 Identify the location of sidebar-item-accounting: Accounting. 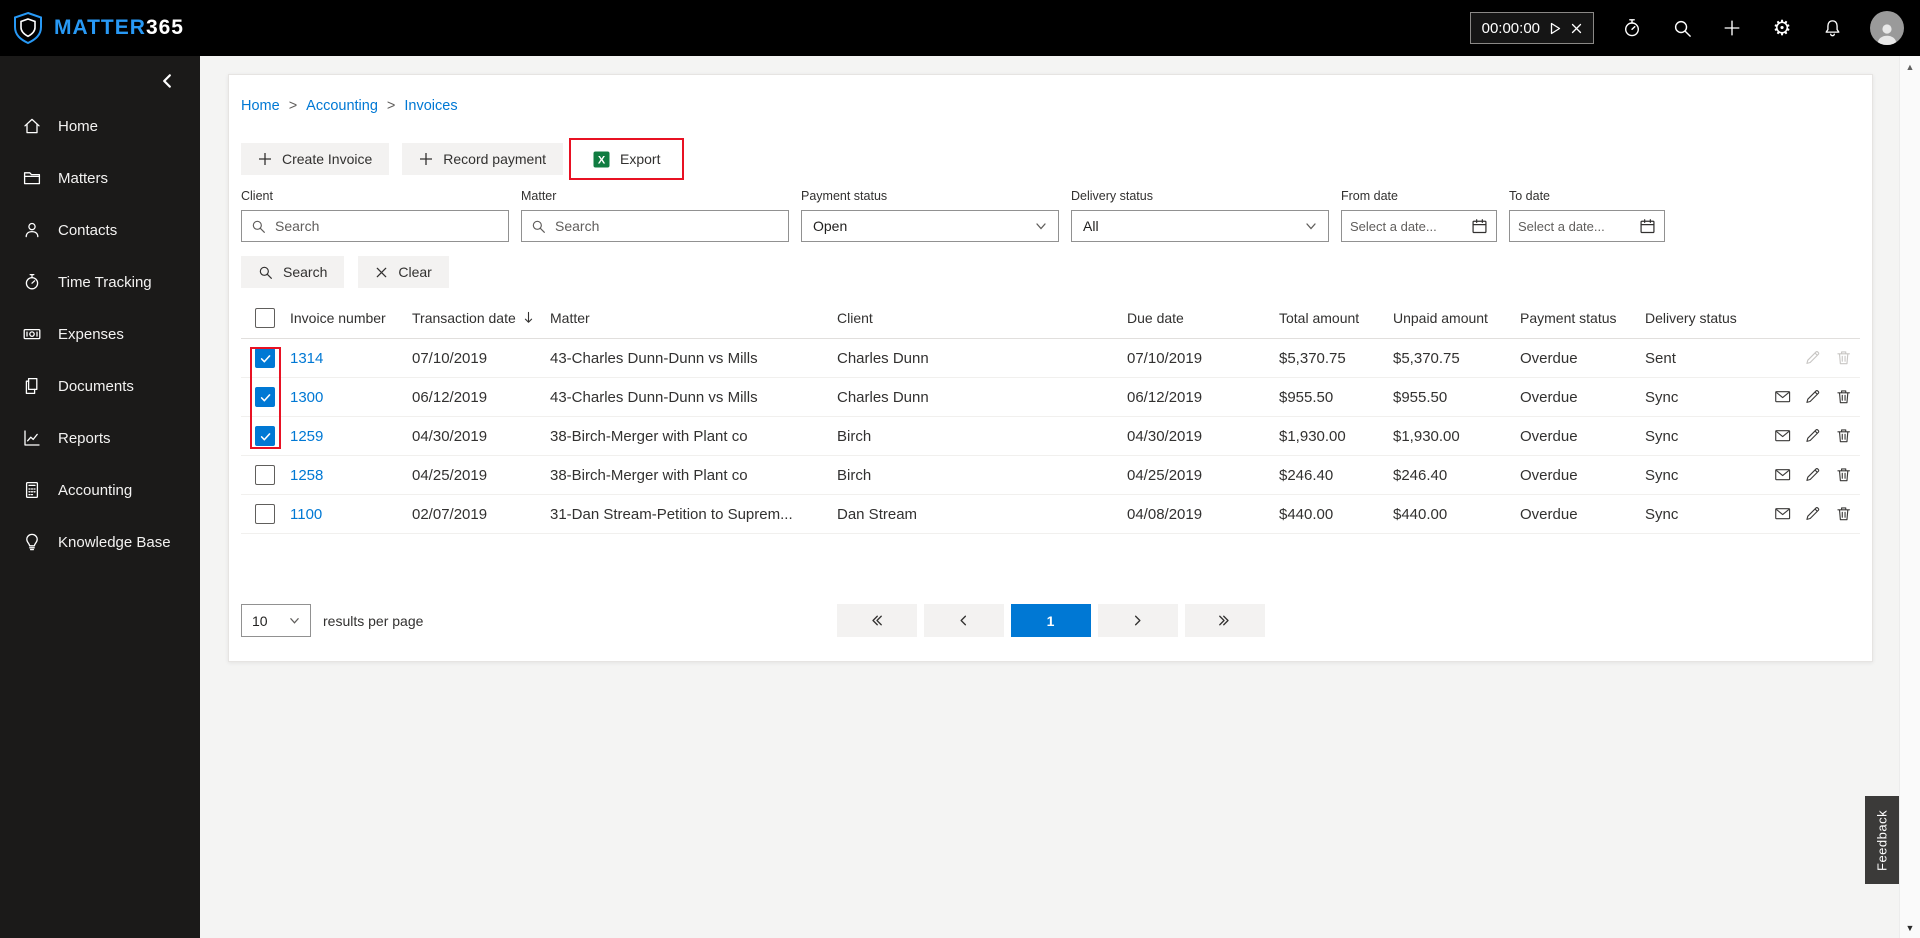
(100, 490).